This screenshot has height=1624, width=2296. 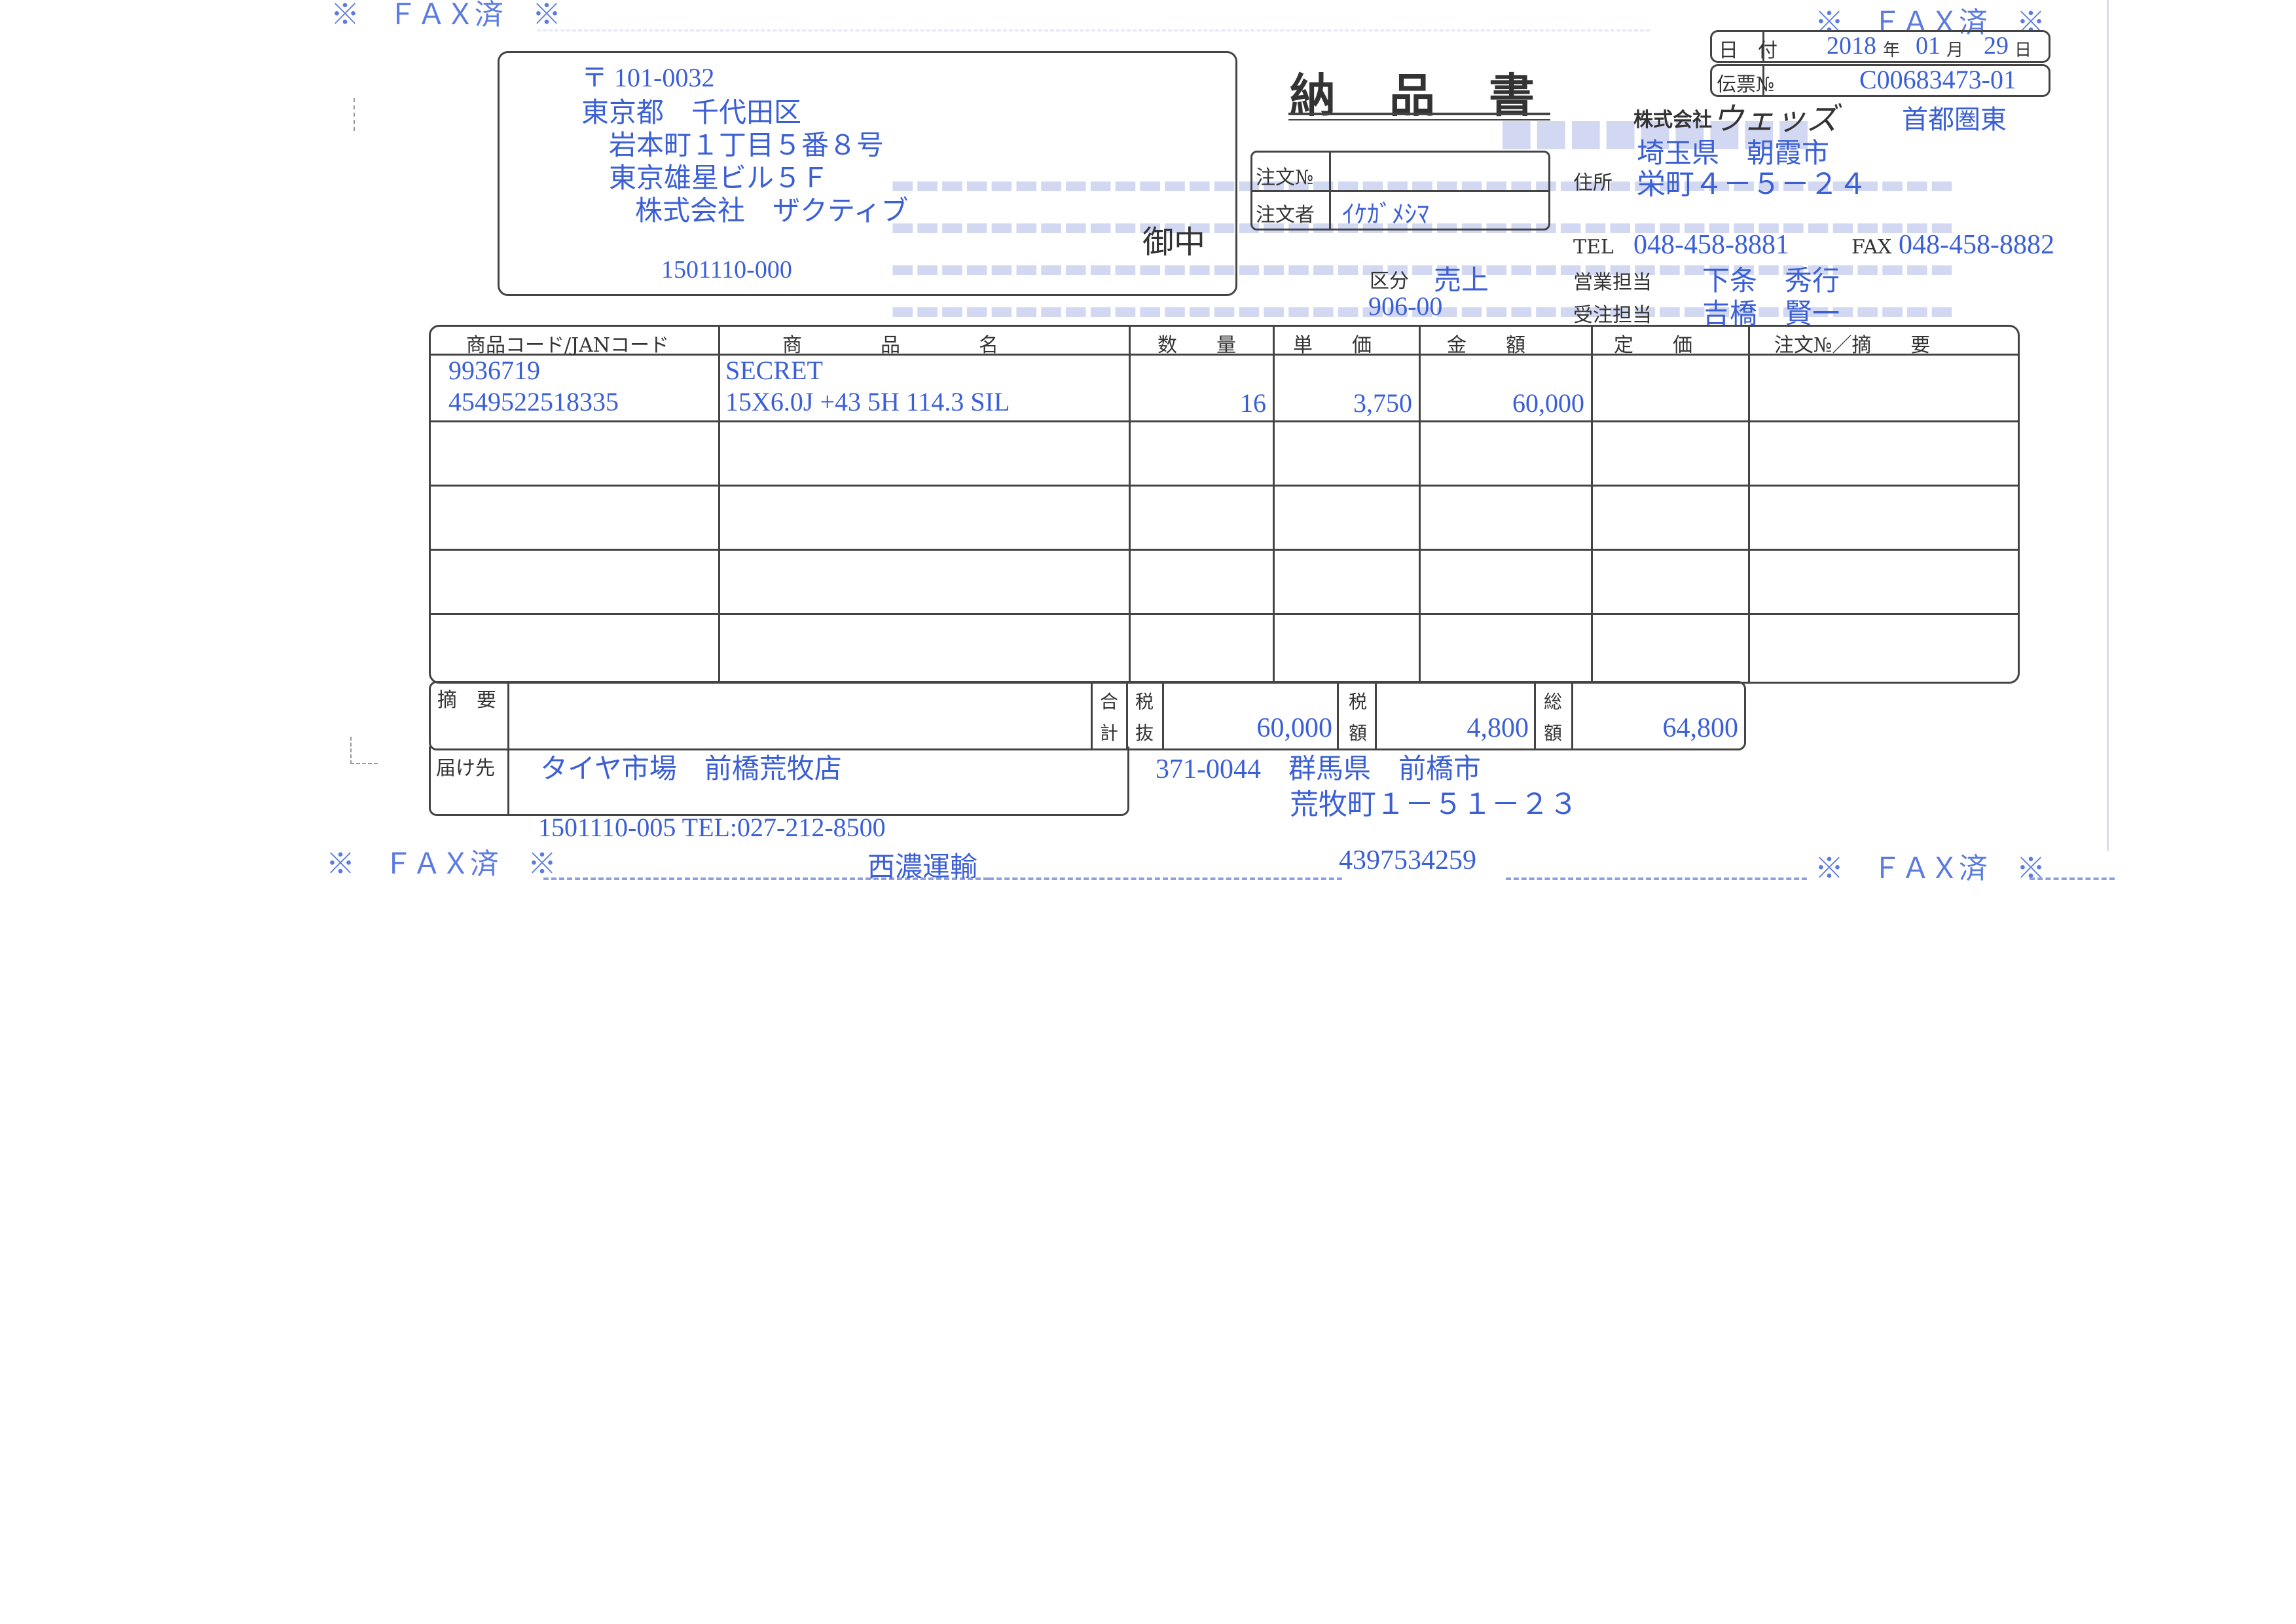 I want to click on subtotal-label-b: 計, so click(x=1109, y=733).